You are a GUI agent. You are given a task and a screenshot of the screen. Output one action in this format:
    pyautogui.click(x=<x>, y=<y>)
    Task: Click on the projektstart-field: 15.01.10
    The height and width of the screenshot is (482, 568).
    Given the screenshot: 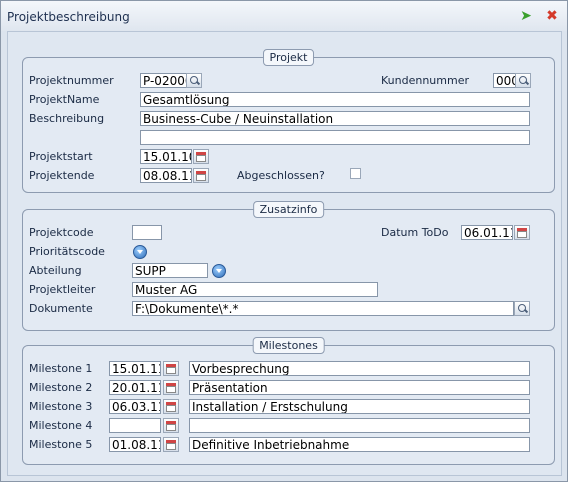 What is the action you would take?
    pyautogui.click(x=166, y=156)
    